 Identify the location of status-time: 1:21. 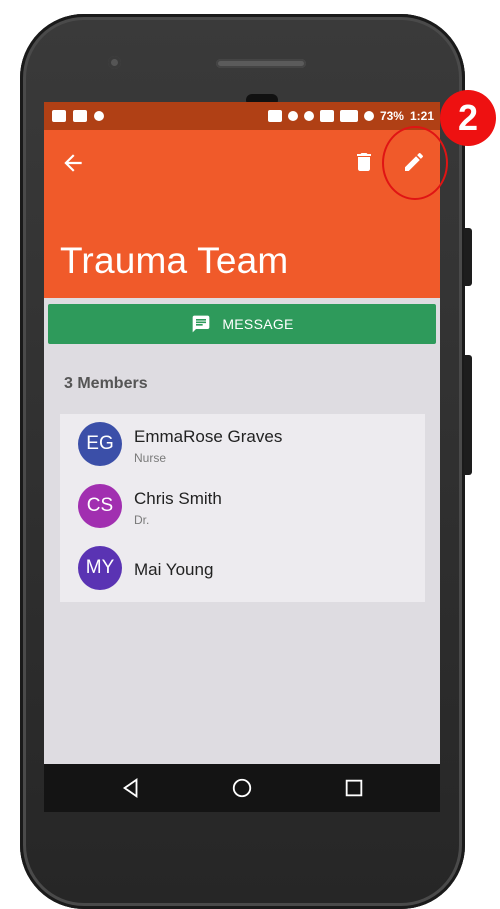
(421, 116).